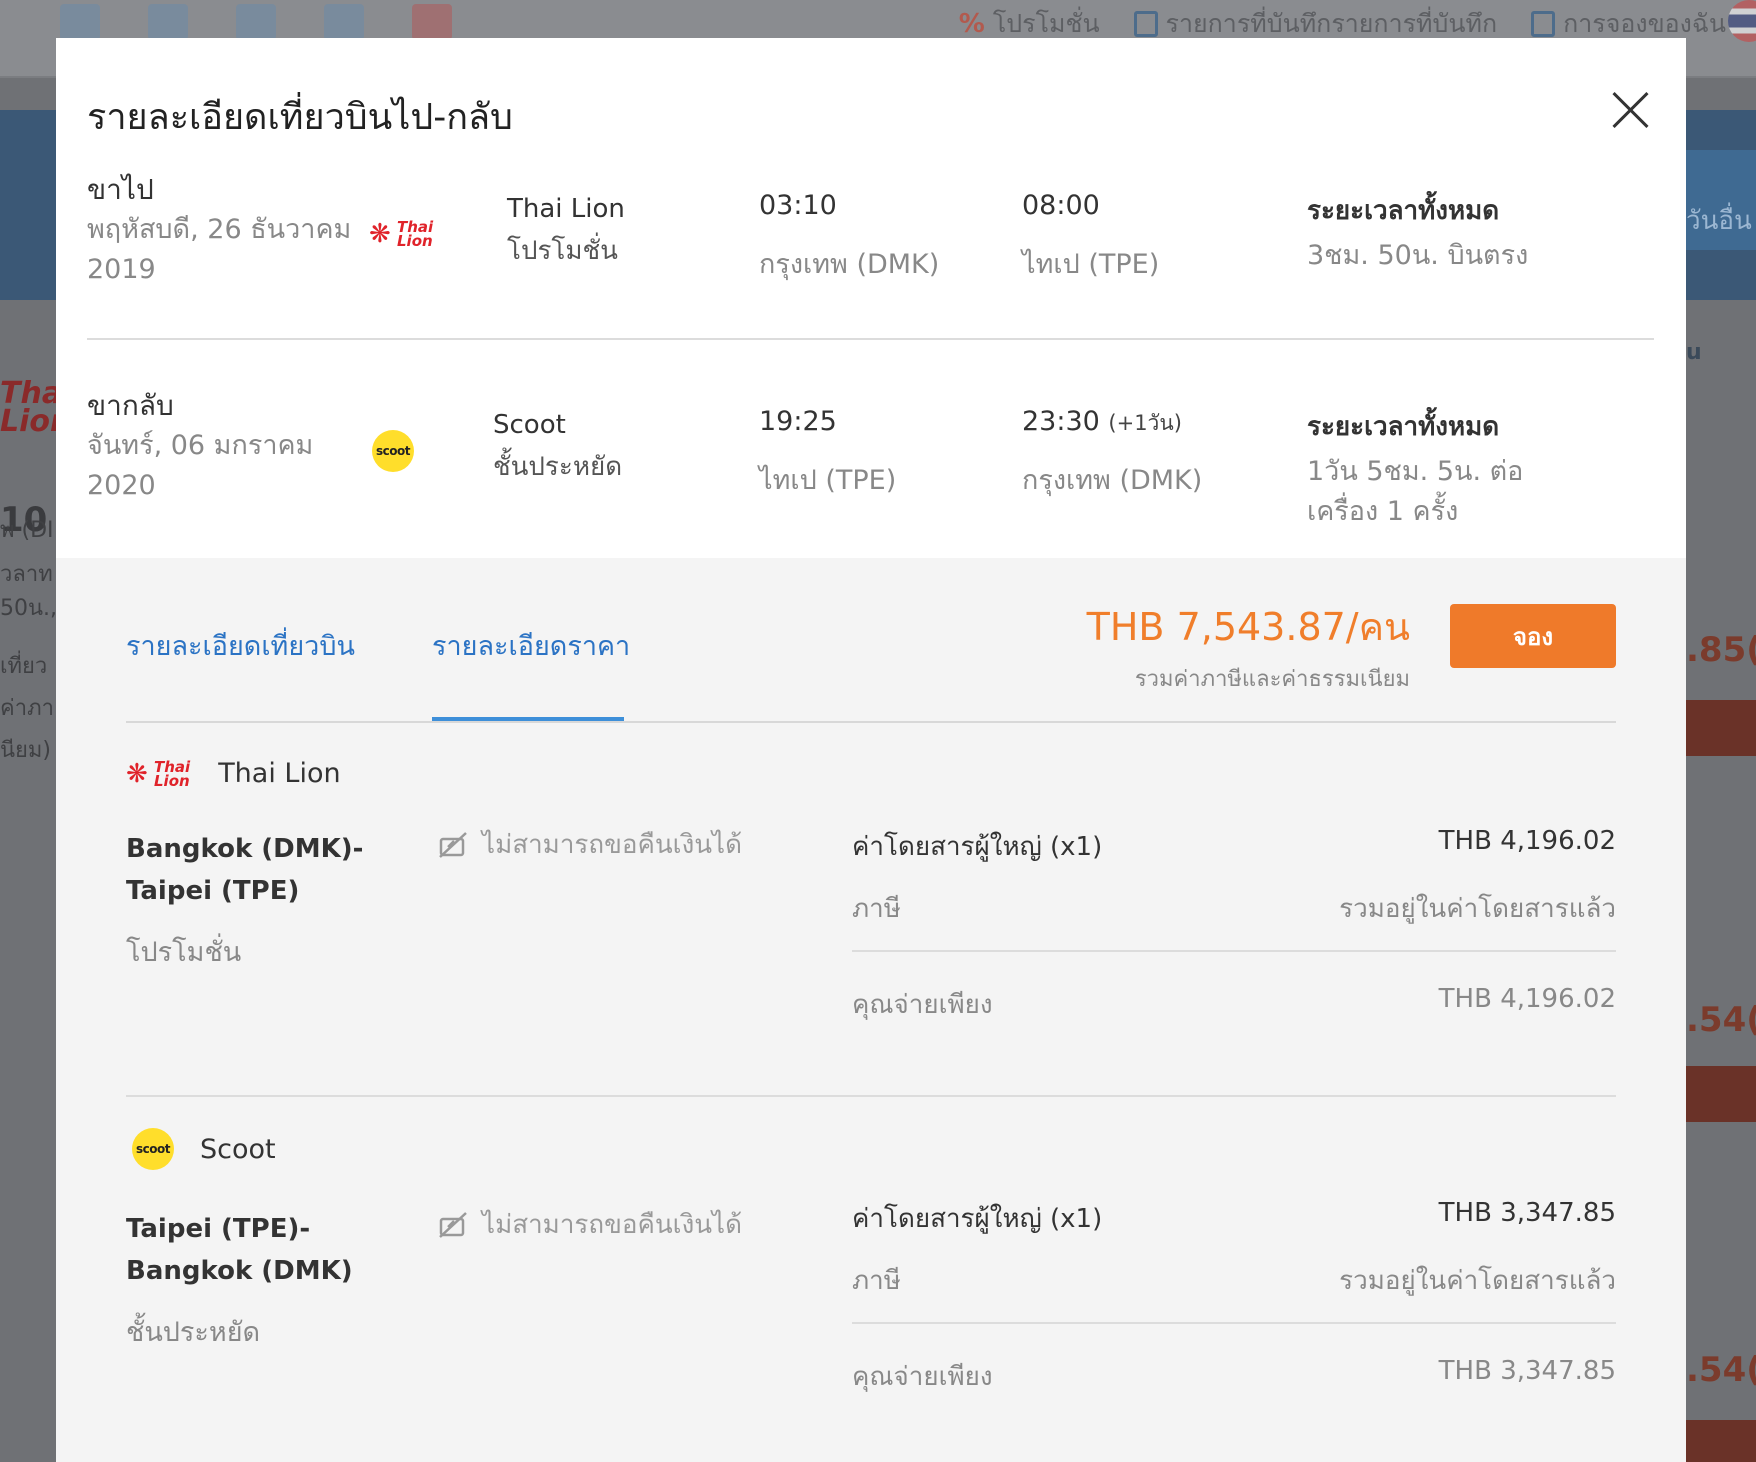  I want to click on duration-value: 3ชม. 50น. บินตรง, so click(1418, 255).